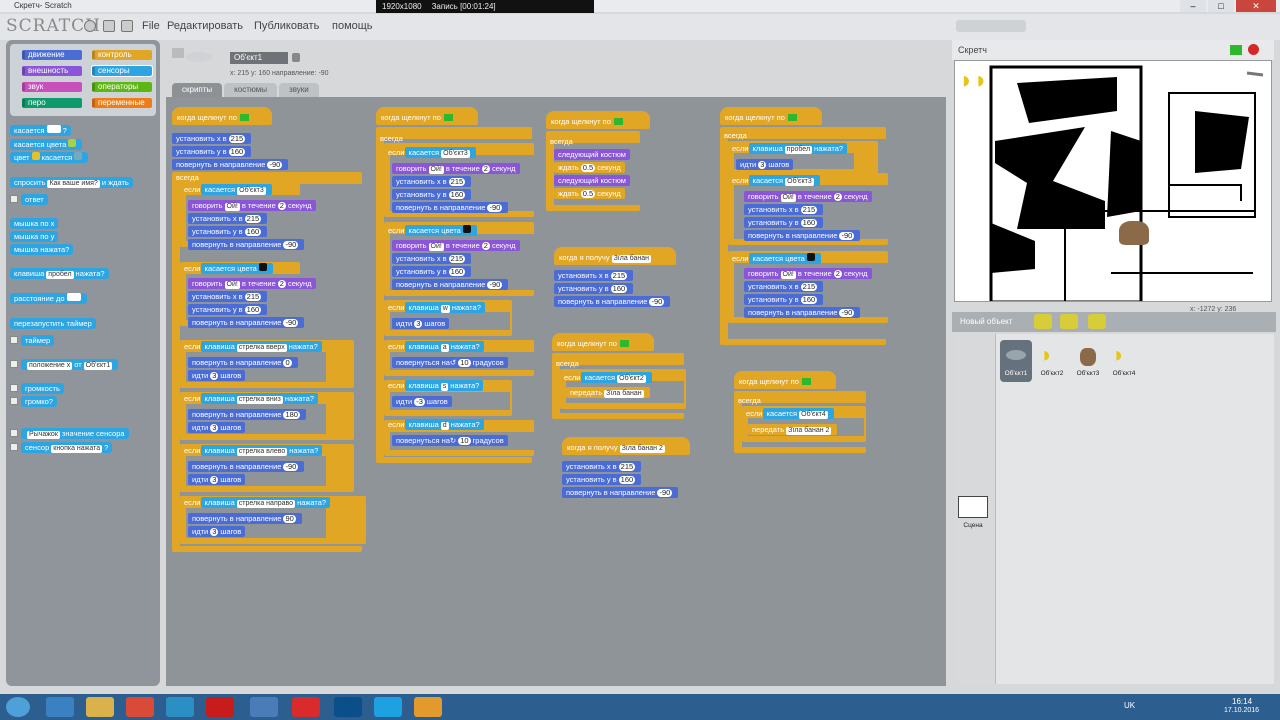 Image resolution: width=1280 pixels, height=720 pixels. Describe the element at coordinates (122, 87) in the screenshot. I see `category-operators: операторы` at that location.